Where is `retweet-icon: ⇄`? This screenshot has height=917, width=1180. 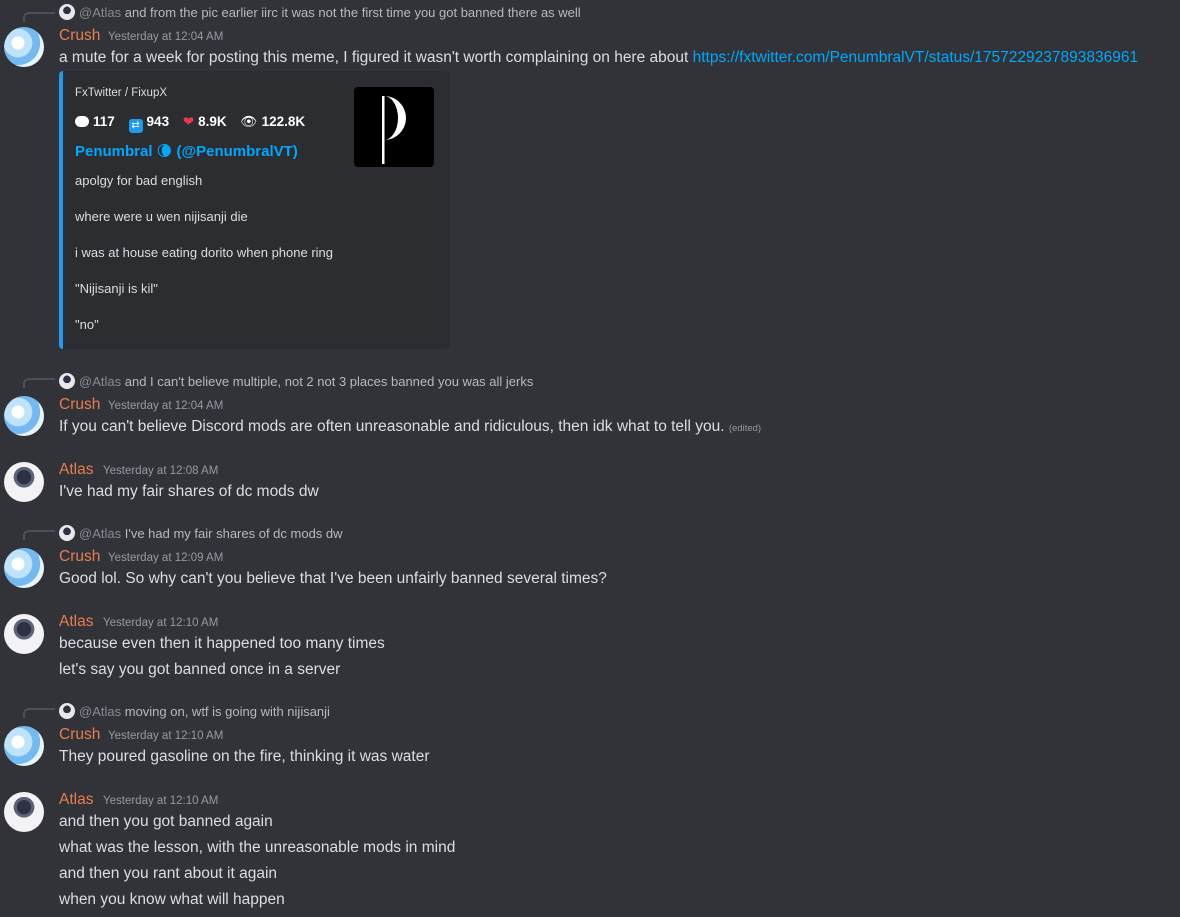
retweet-icon: ⇄ is located at coordinates (135, 126).